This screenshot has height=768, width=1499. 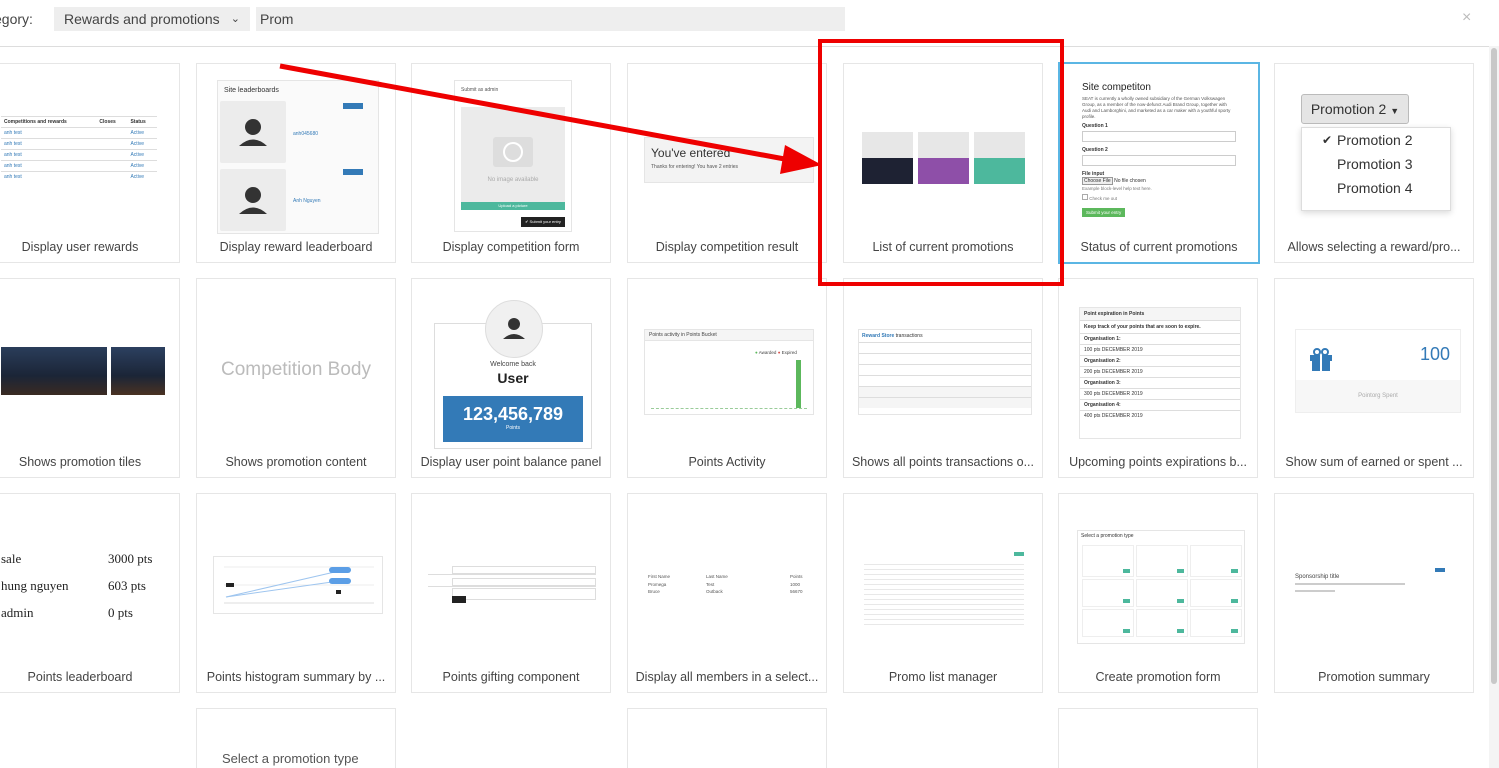 What do you see at coordinates (1348, 109) in the screenshot?
I see `dropdown-value: Promotion 2` at bounding box center [1348, 109].